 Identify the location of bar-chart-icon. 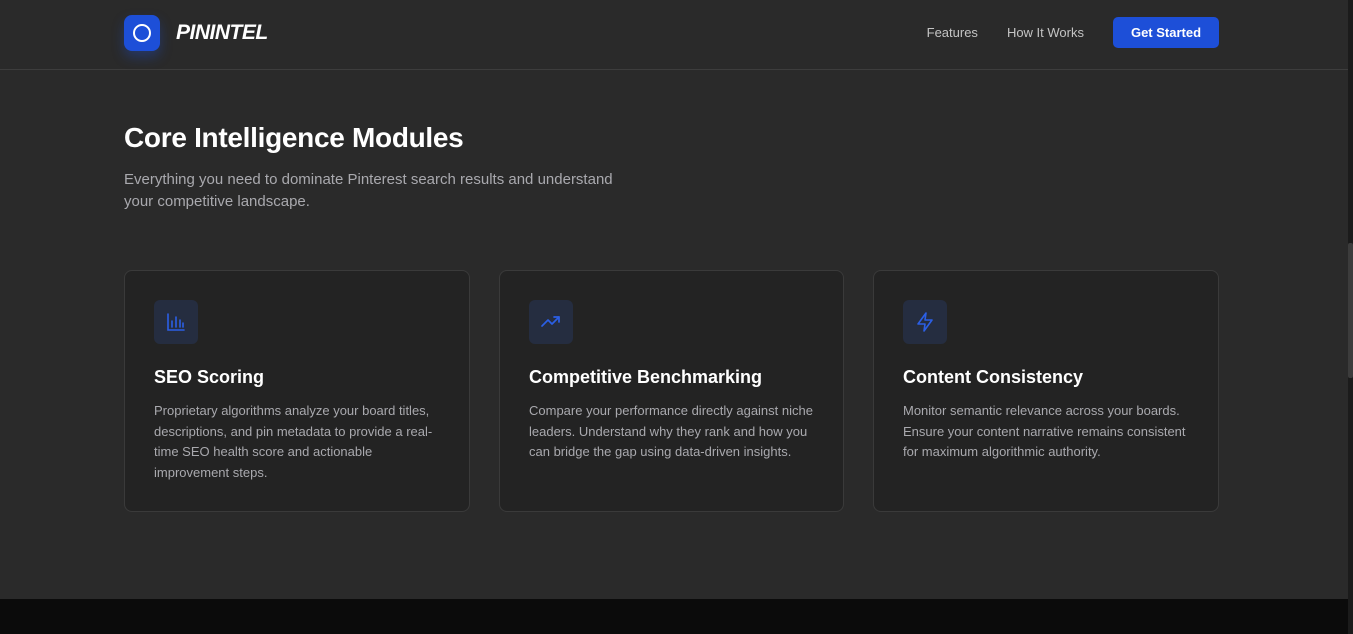
(176, 322).